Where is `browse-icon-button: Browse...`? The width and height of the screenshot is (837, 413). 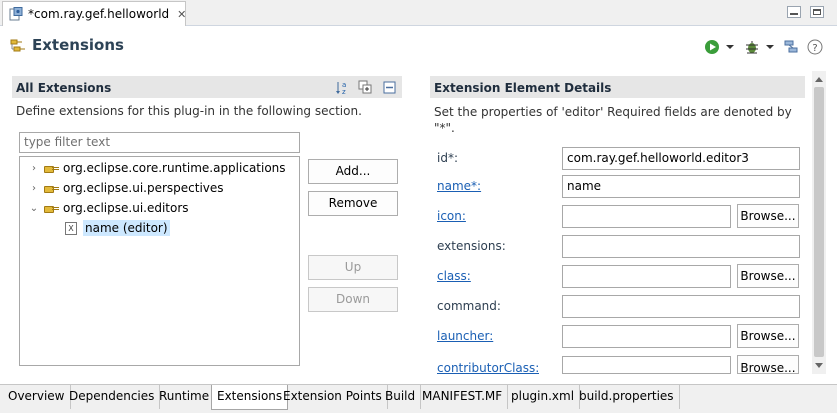
browse-icon-button: Browse... is located at coordinates (768, 216).